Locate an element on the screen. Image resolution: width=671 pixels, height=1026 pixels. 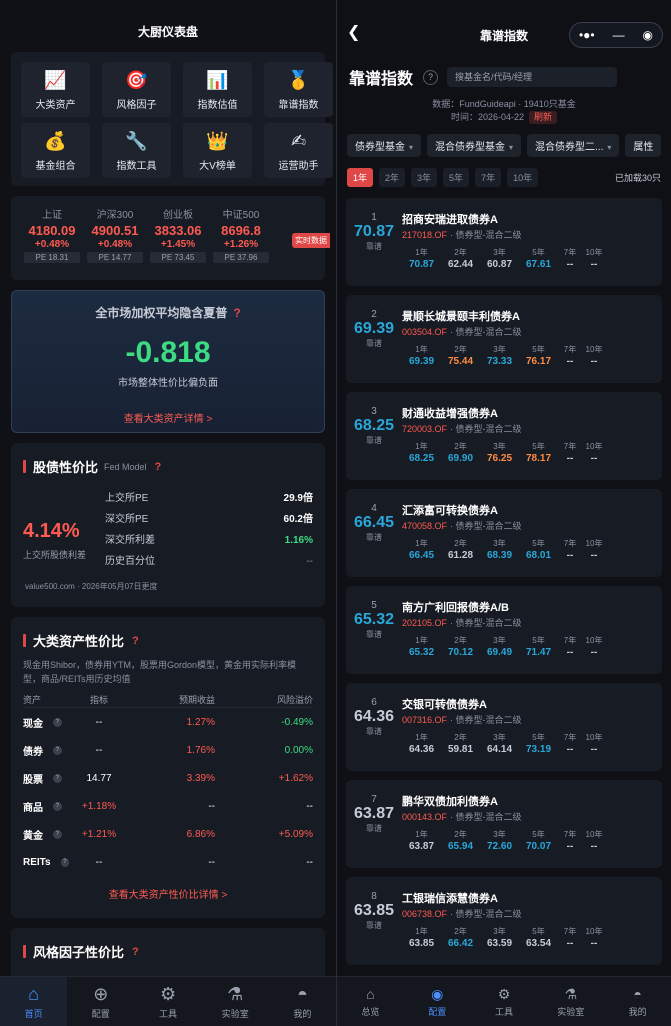
year-label: 1年 is located at coordinates (421, 446).